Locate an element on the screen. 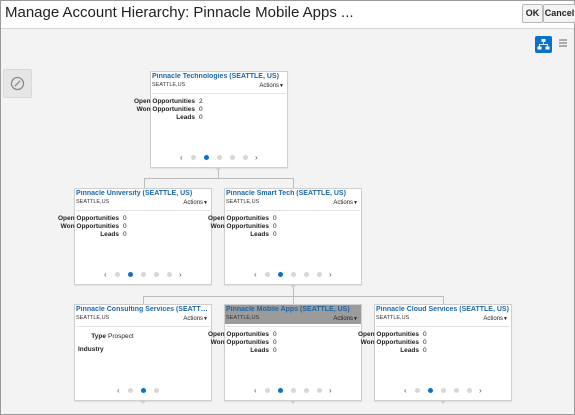  navigator-button is located at coordinates (17, 83).